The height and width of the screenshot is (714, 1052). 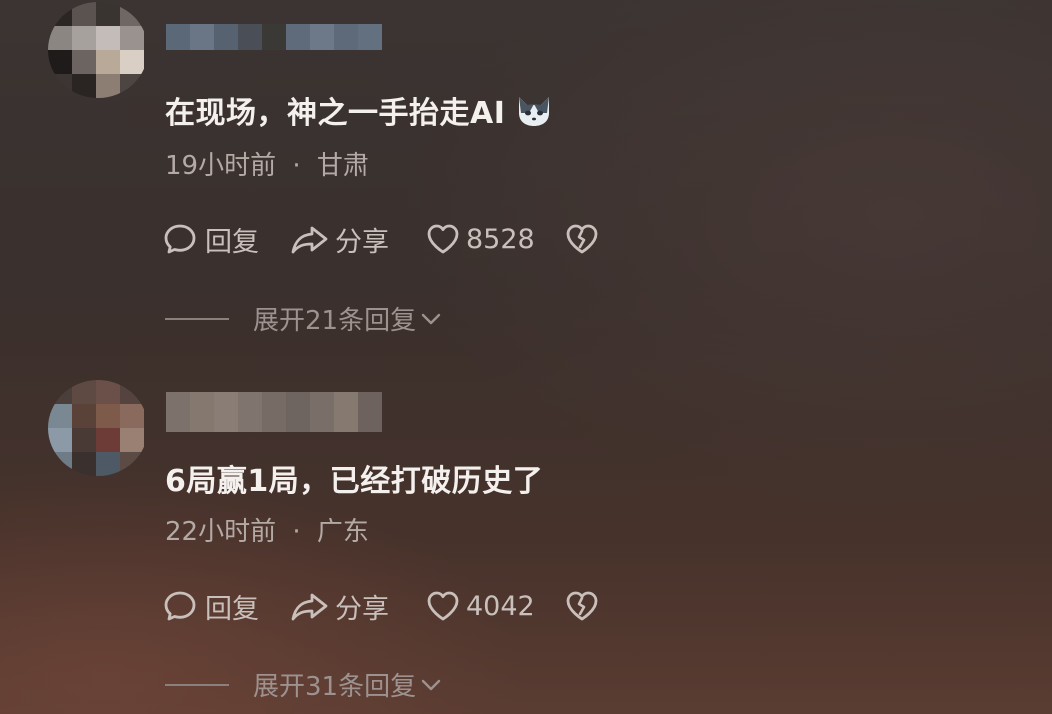 I want to click on like-button: 8528, so click(x=480, y=239).